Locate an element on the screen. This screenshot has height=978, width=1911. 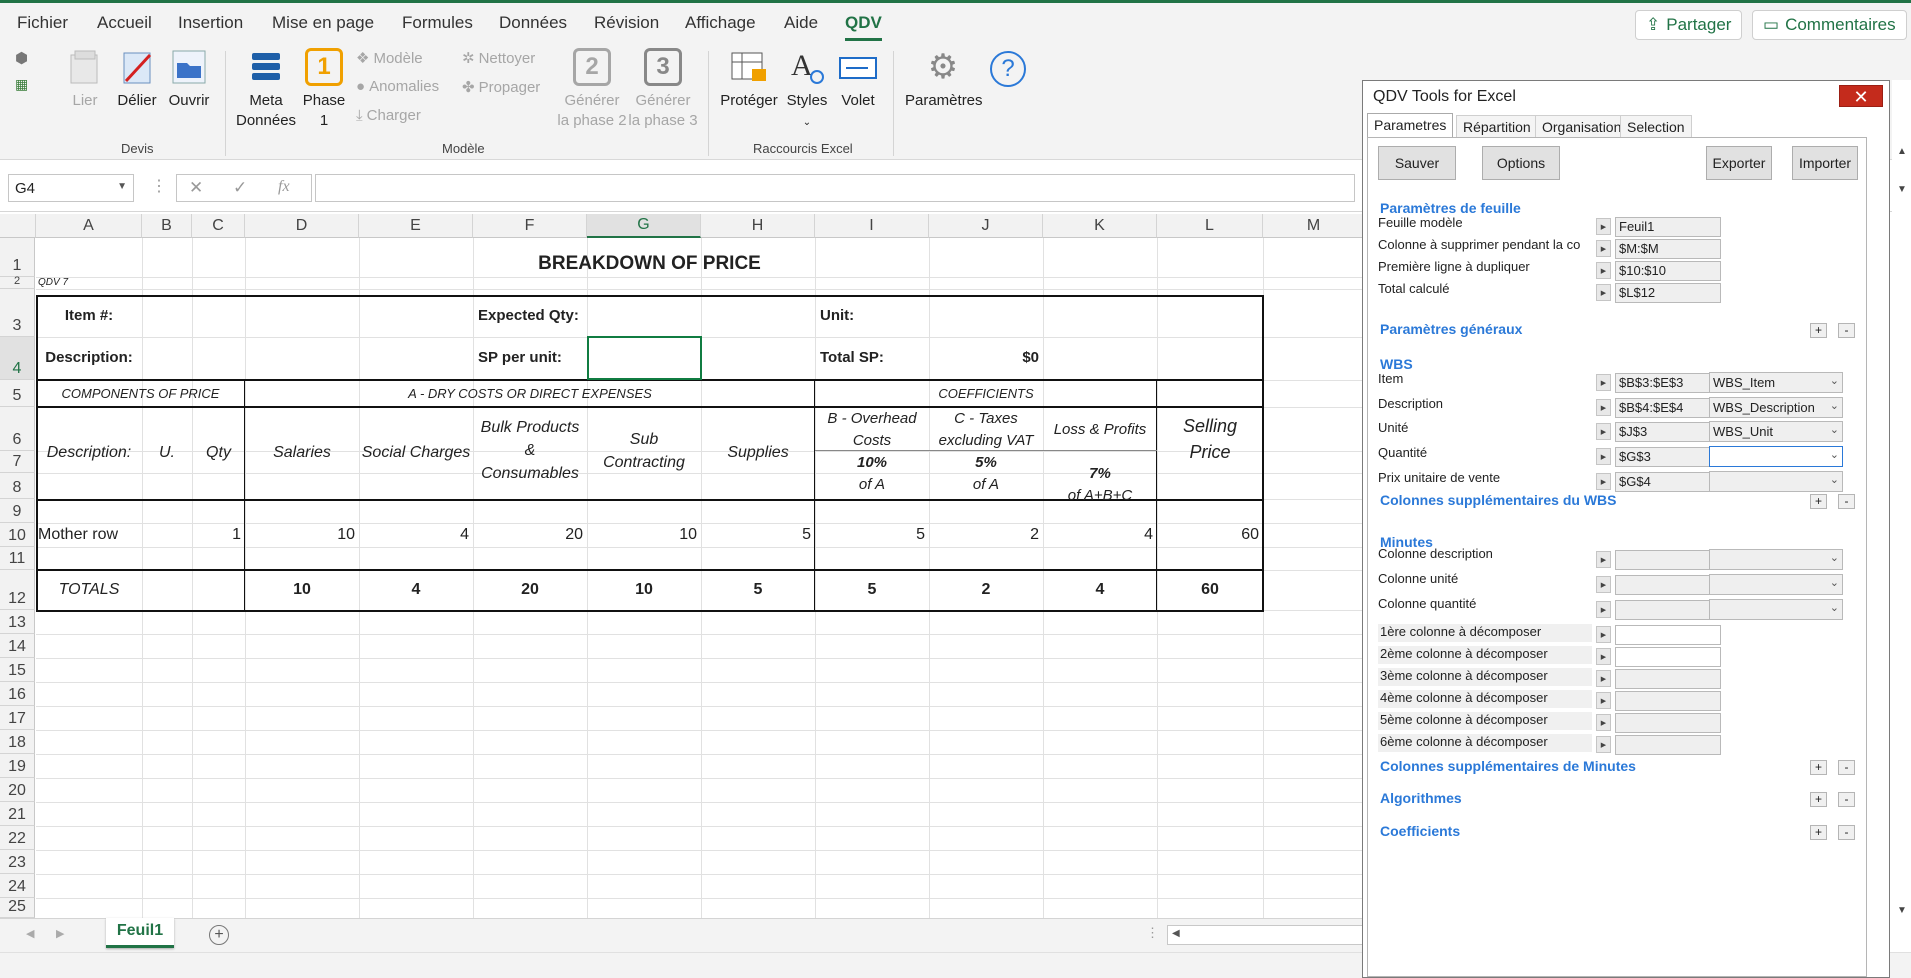
wbs-value: $G$4 is located at coordinates (1668, 482).